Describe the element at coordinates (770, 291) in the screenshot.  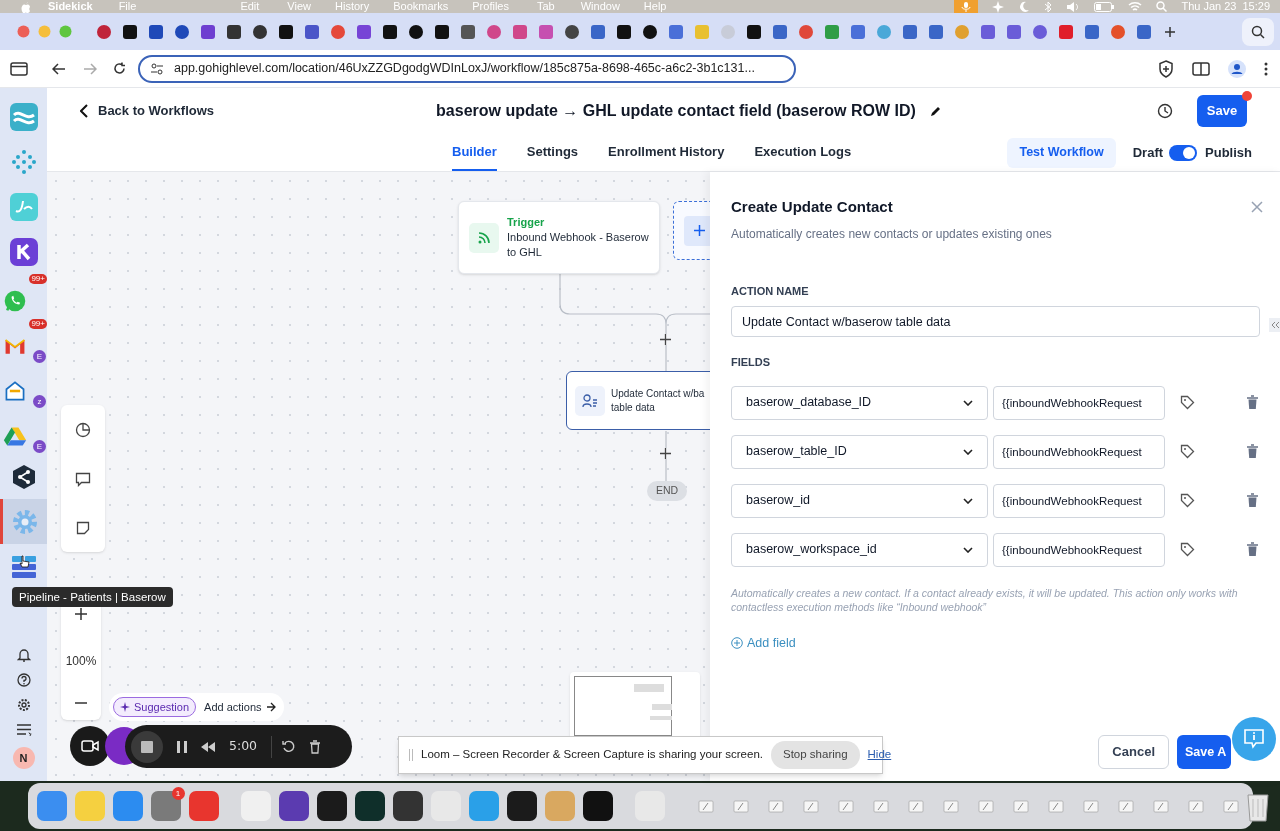
I see `field-label: ACTION NAME` at that location.